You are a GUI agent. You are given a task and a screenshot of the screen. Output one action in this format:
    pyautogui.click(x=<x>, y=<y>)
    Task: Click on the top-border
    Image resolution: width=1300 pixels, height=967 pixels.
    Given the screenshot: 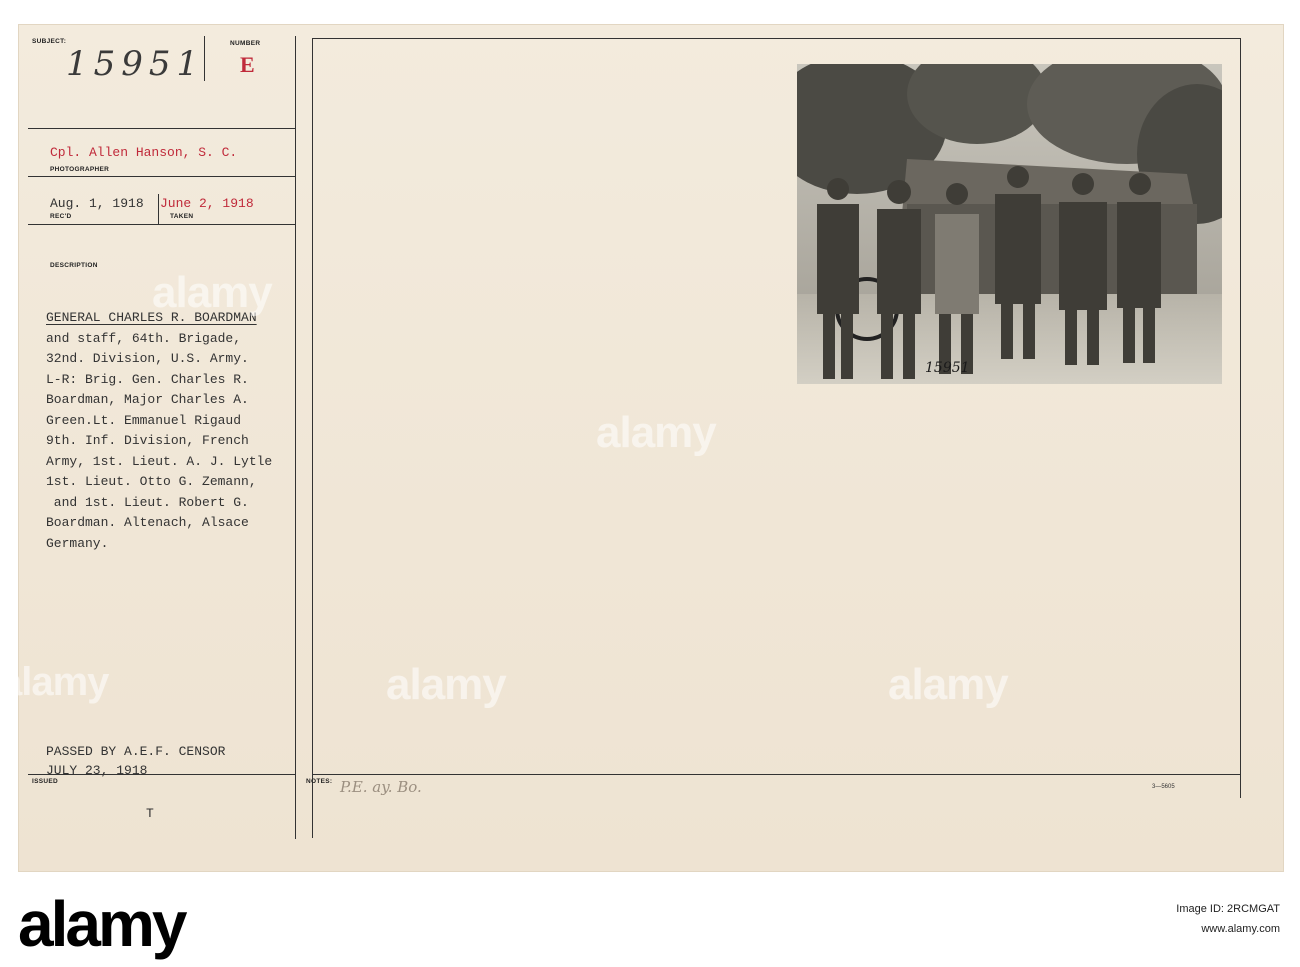 What is the action you would take?
    pyautogui.click(x=776, y=38)
    